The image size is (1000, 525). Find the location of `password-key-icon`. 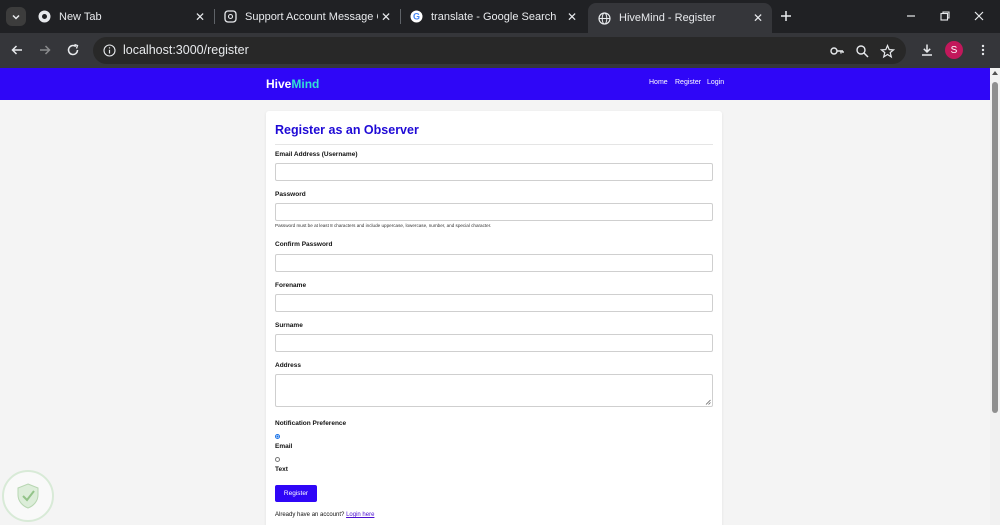

password-key-icon is located at coordinates (837, 51).